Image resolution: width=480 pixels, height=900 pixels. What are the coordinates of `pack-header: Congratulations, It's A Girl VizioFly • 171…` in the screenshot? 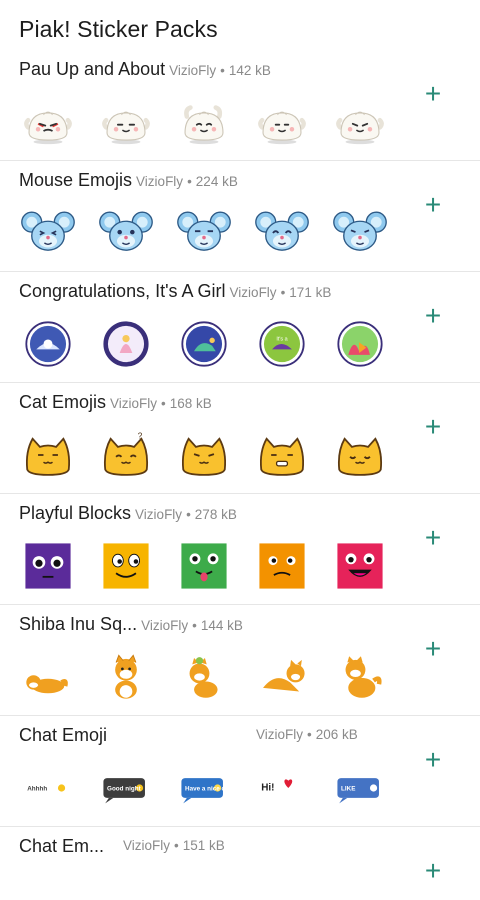 It's located at (175, 291).